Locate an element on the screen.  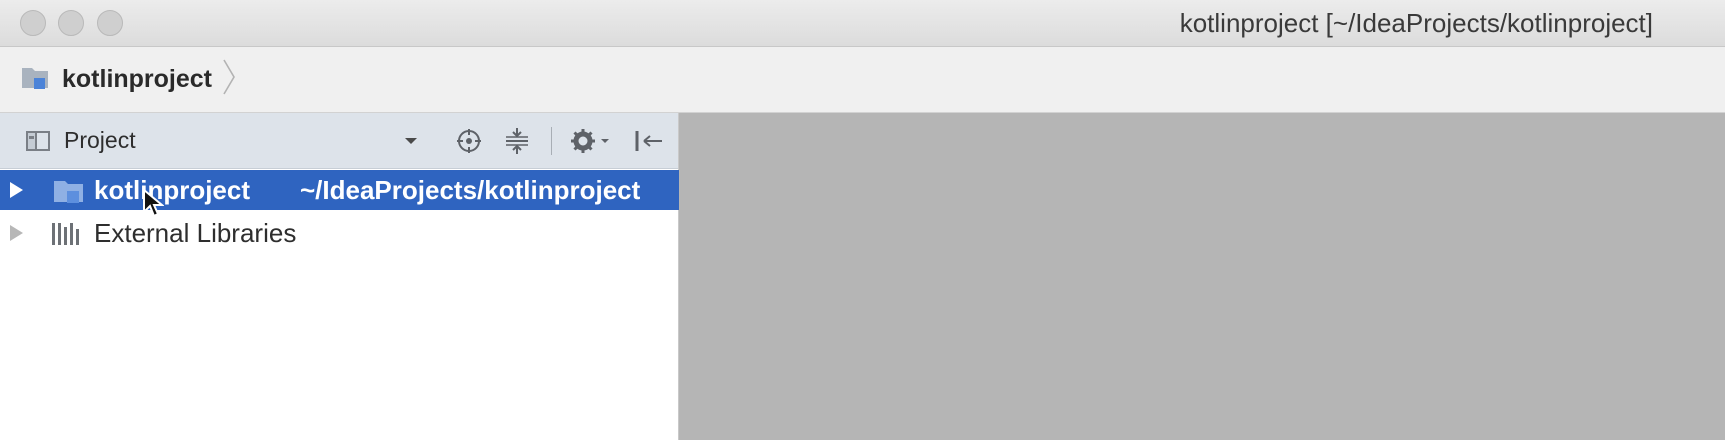
project-view-title: Project is located at coordinates (100, 140).